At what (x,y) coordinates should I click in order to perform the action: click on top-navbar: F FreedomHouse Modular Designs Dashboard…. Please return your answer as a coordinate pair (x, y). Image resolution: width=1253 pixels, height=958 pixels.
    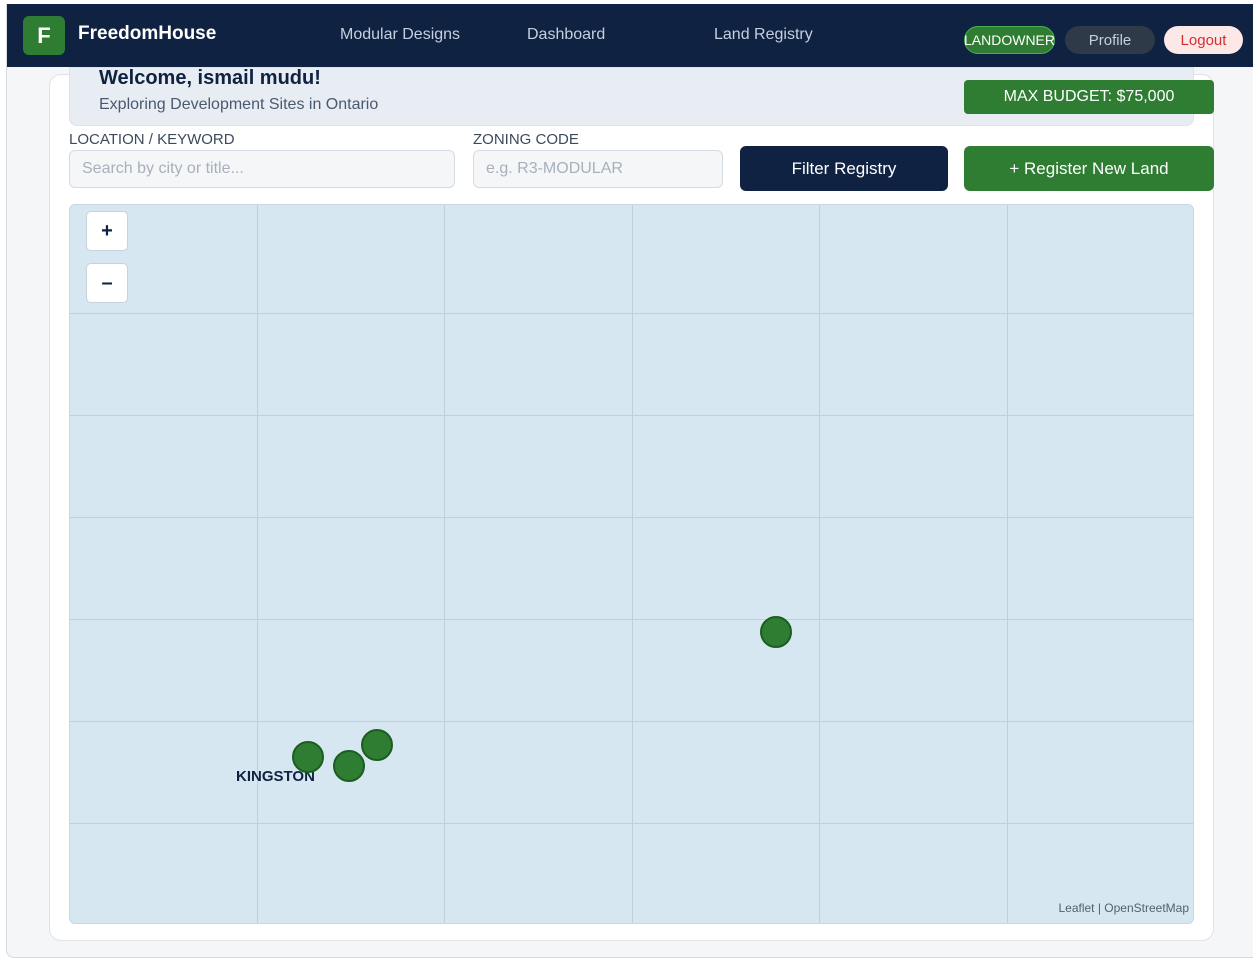
    Looking at the image, I should click on (630, 35).